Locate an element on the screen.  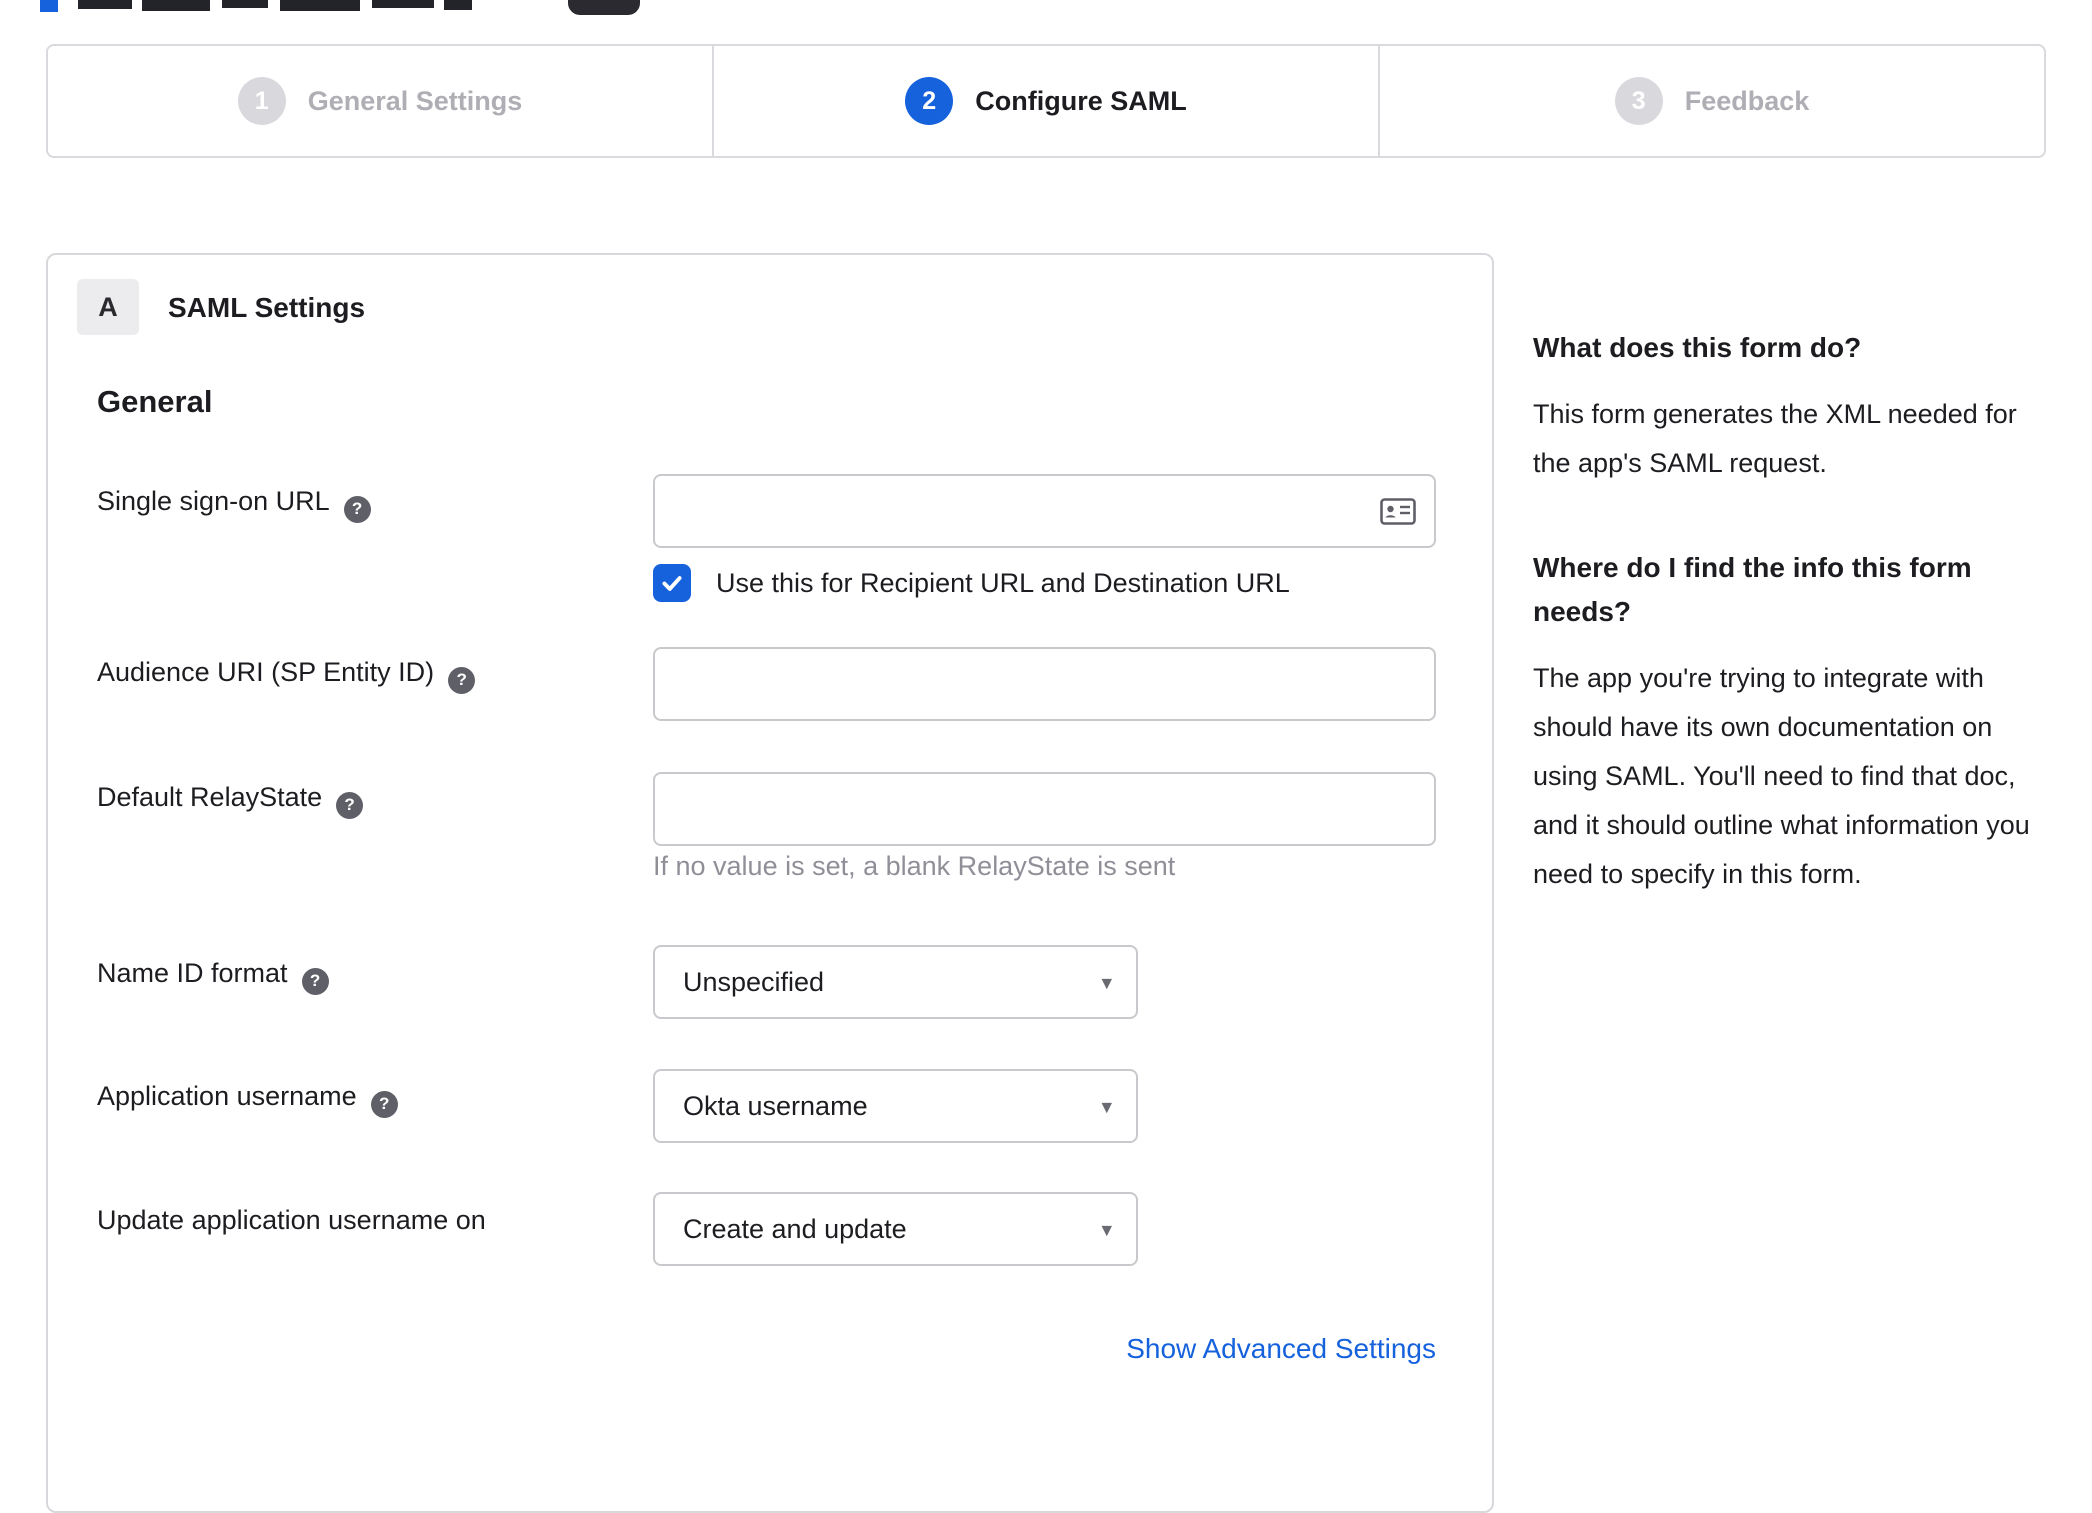
sso-url-label: Single sign-on URL? is located at coordinates (234, 504).